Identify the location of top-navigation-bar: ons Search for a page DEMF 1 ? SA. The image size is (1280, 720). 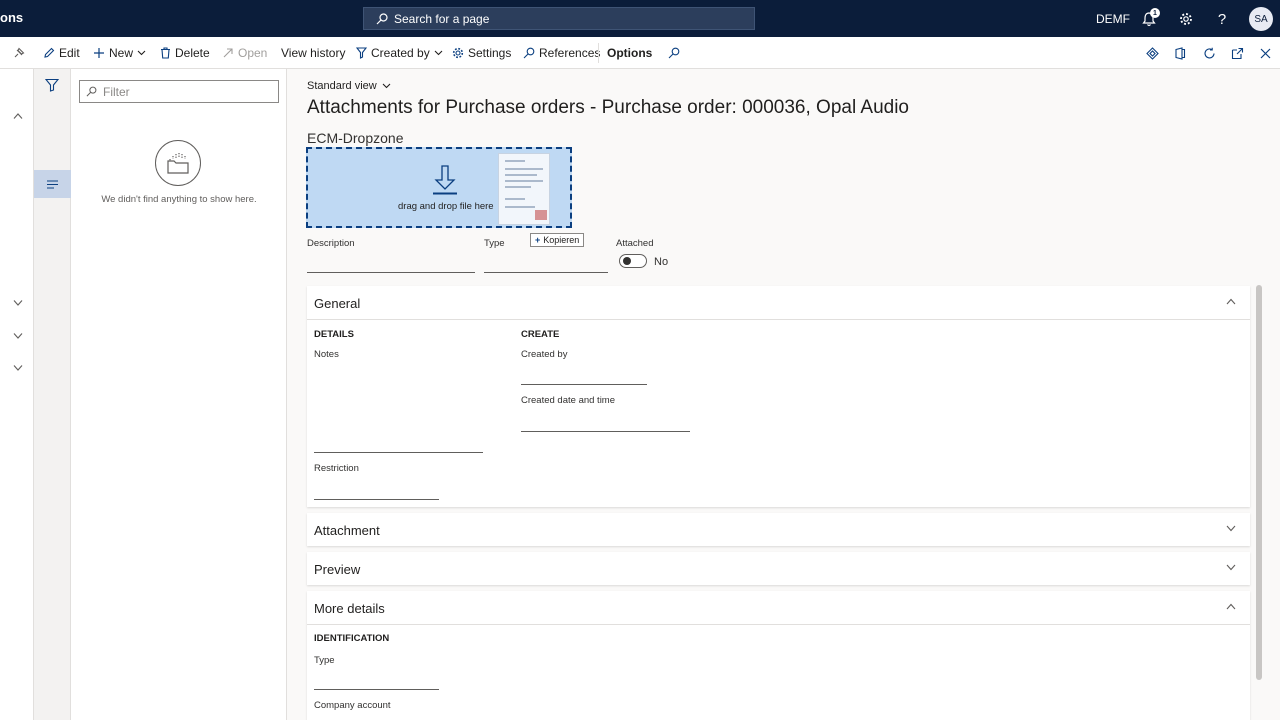
(640, 18).